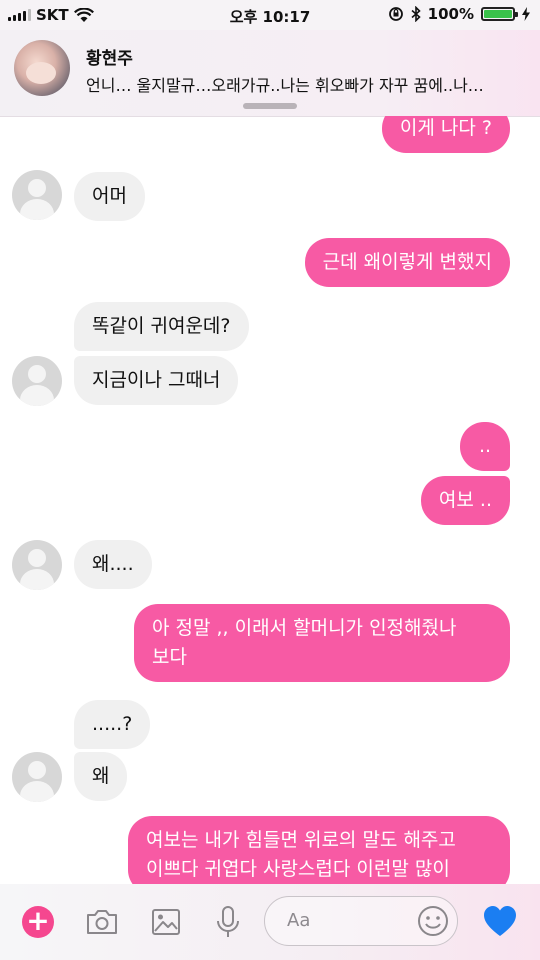 This screenshot has width=540, height=960. What do you see at coordinates (465, 500) in the screenshot?
I see `message-bubble-outgoing: 여보 ..` at bounding box center [465, 500].